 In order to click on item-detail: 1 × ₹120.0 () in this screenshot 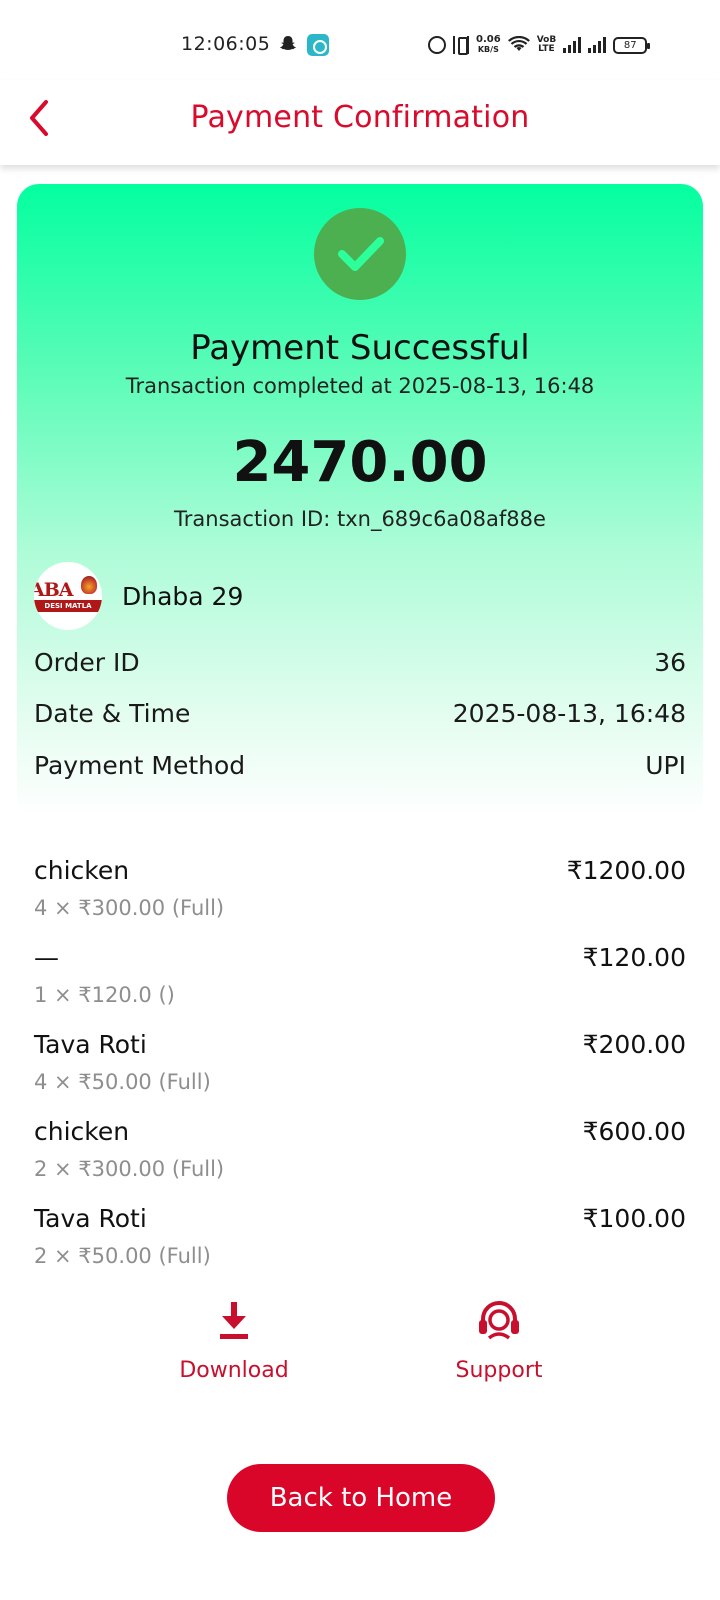, I will do `click(104, 995)`.